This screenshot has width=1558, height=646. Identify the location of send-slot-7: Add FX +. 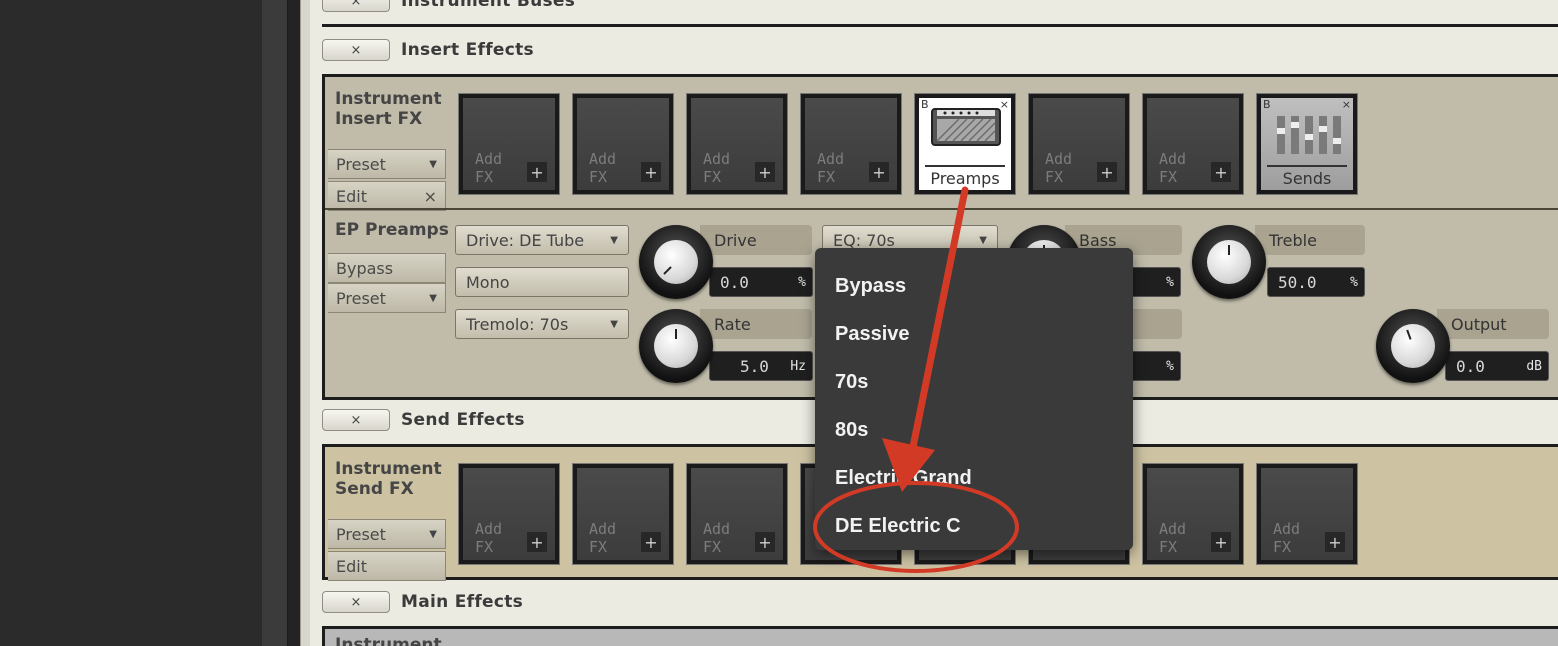
(1193, 514).